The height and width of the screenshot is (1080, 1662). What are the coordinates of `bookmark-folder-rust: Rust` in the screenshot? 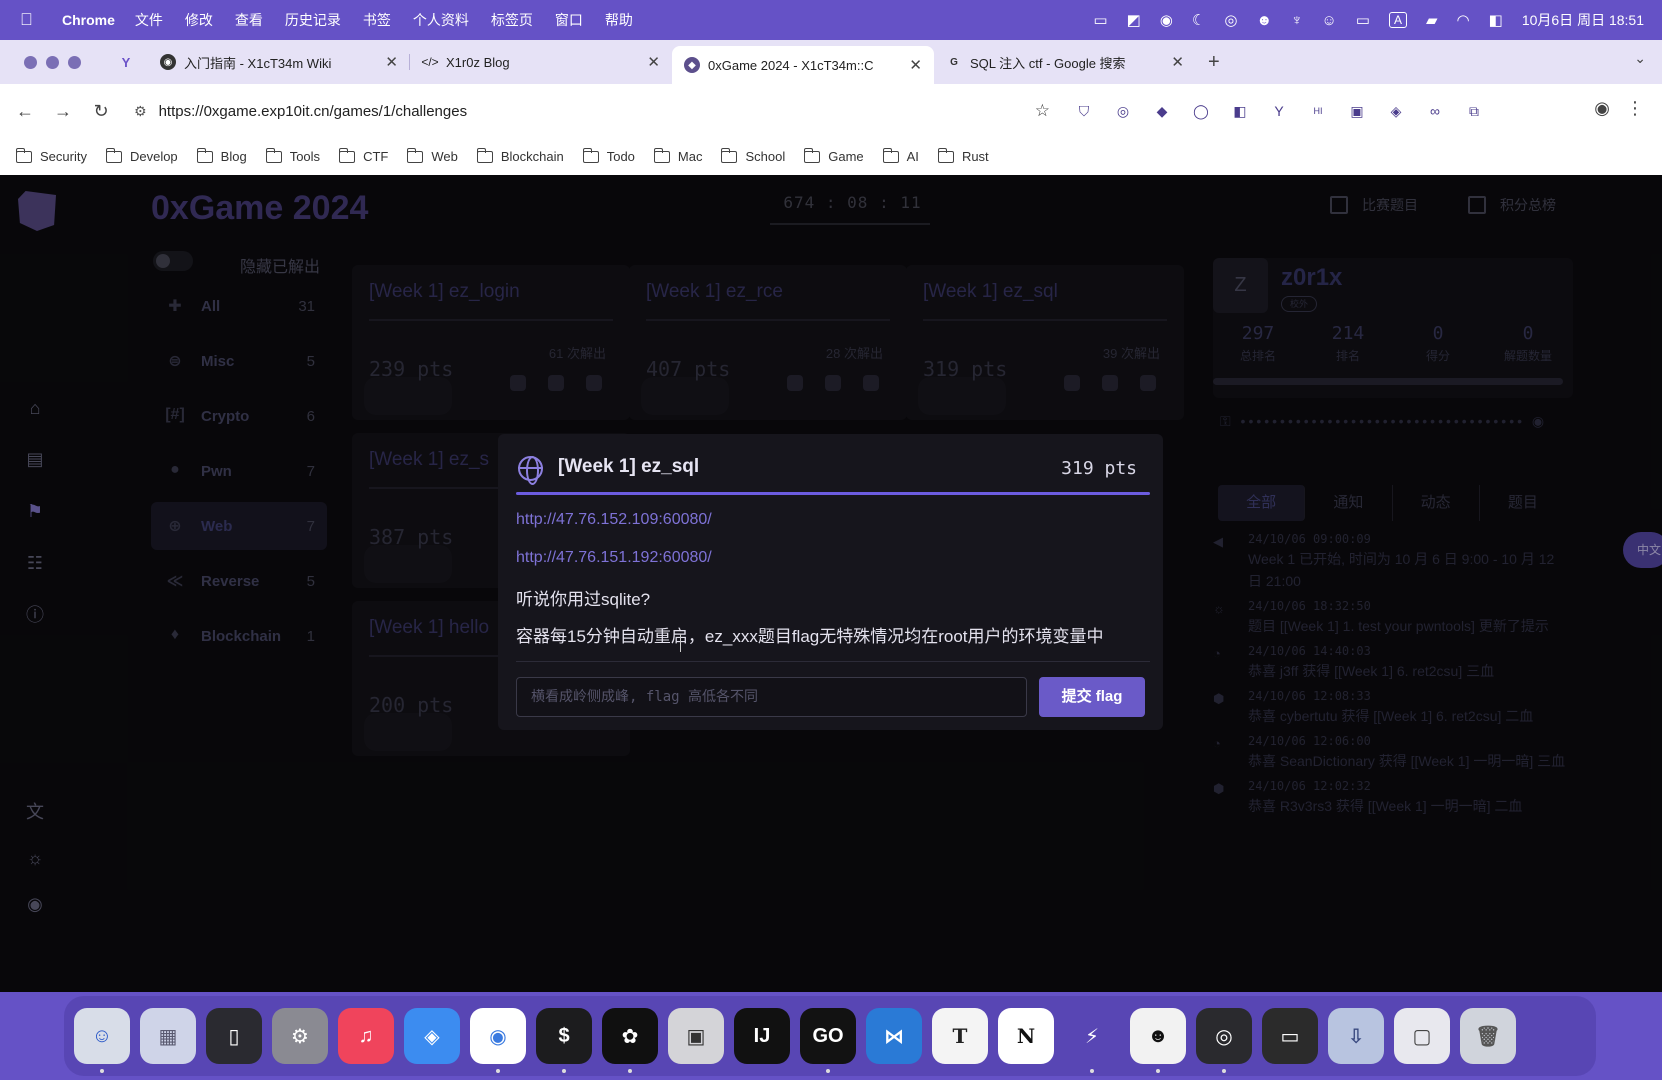 It's located at (963, 155).